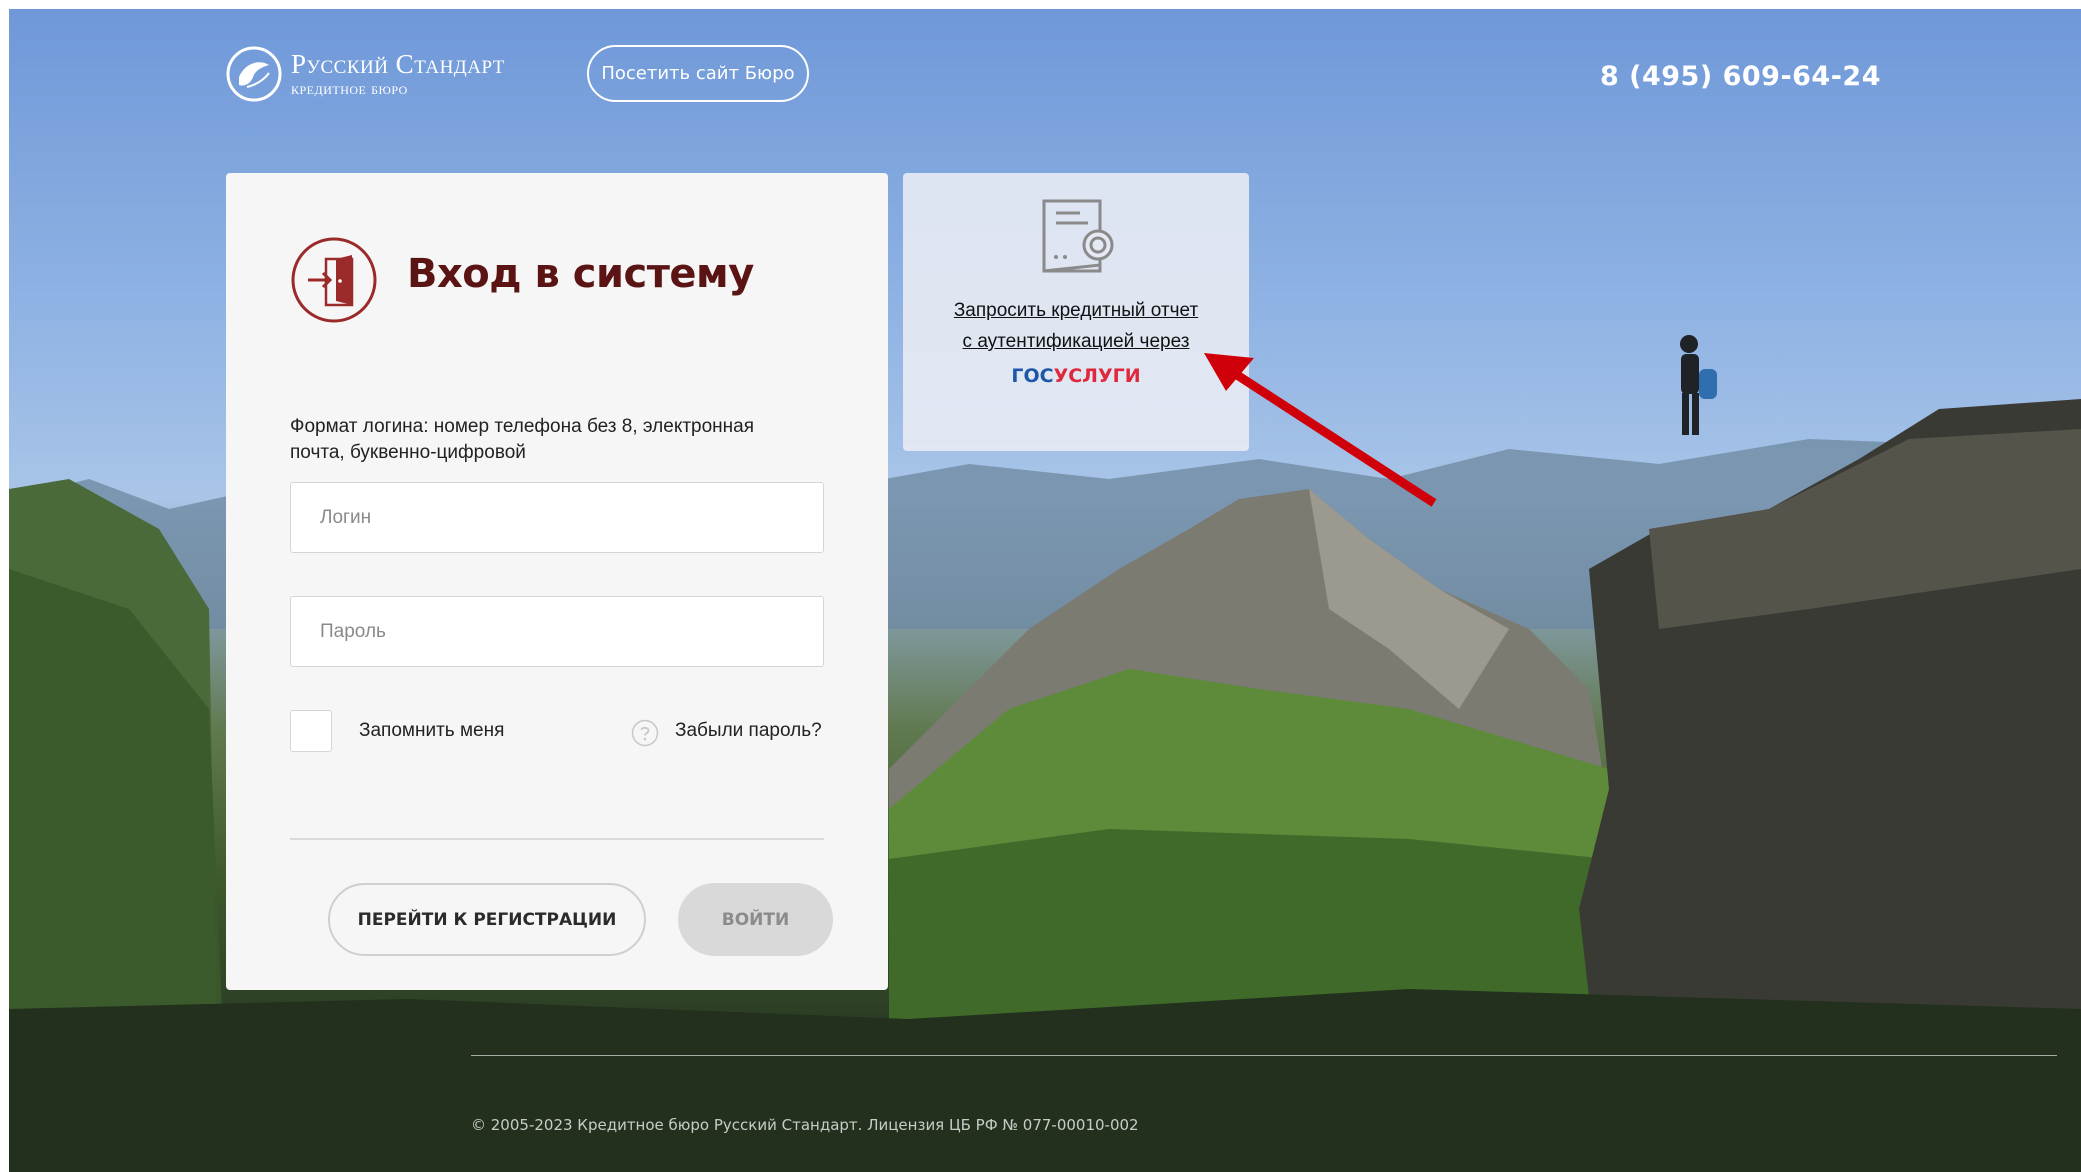 The height and width of the screenshot is (1172, 2081). What do you see at coordinates (334, 280) in the screenshot?
I see `login-door-icon` at bounding box center [334, 280].